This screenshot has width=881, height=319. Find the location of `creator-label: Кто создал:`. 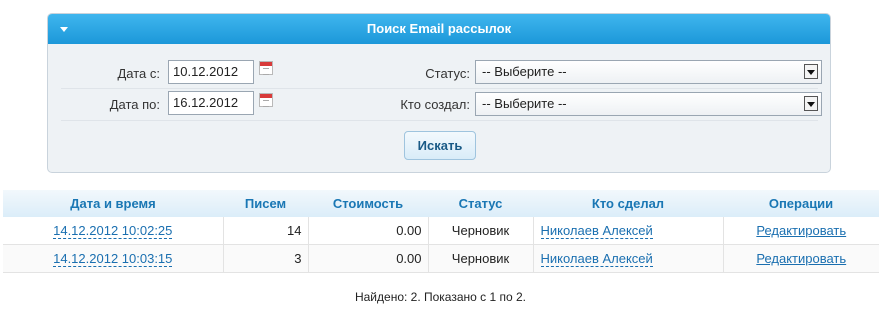

creator-label: Кто создал: is located at coordinates (435, 104).